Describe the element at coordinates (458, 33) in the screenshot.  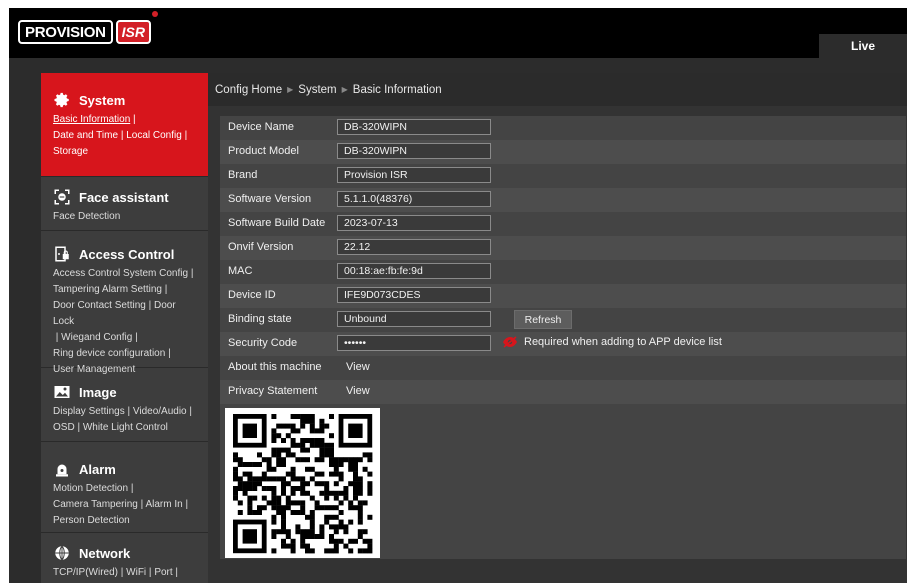
I see `top-bar: PROVISION ISR Live` at that location.